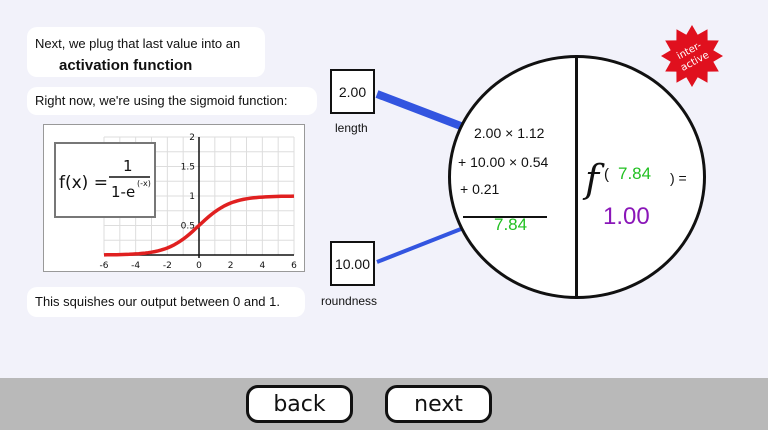 The width and height of the screenshot is (768, 430). Describe the element at coordinates (576, 177) in the screenshot. I see `neuron-divider` at that location.